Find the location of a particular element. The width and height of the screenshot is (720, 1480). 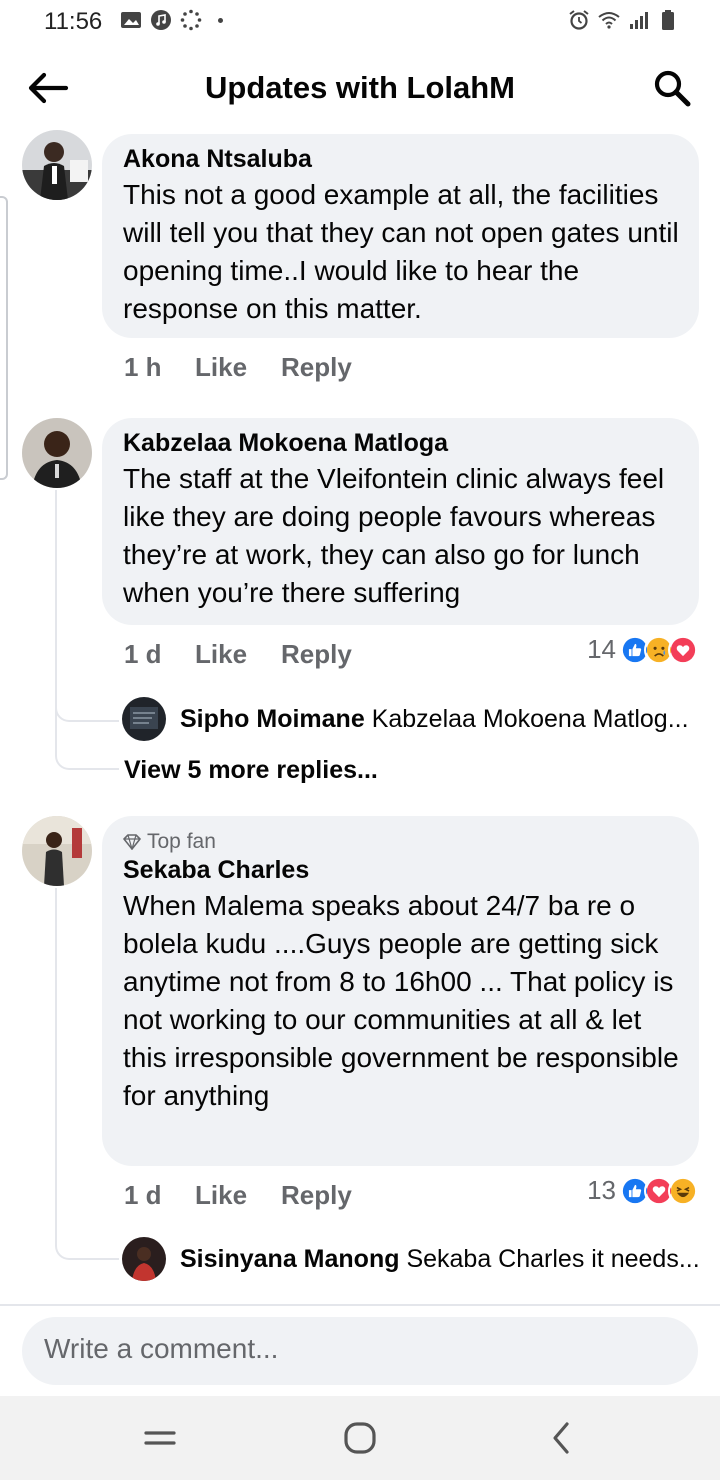

comment-time: 1 h is located at coordinates (143, 367).